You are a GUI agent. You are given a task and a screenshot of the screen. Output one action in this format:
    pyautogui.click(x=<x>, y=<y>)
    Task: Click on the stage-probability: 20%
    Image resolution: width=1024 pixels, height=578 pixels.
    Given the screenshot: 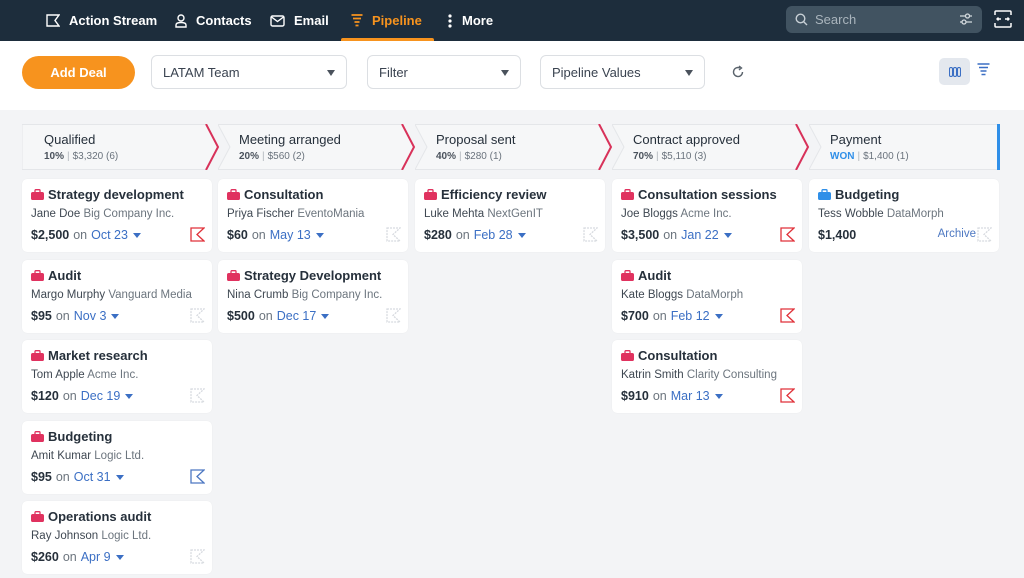 What is the action you would take?
    pyautogui.click(x=249, y=156)
    